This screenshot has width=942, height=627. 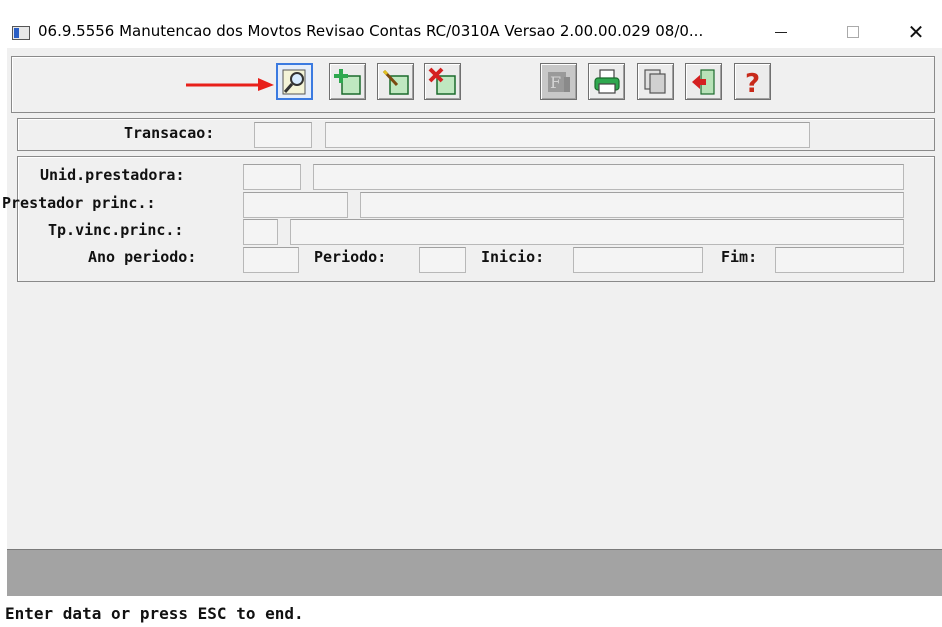 I want to click on status-message: Enter data or press ESC to end., so click(x=154, y=613).